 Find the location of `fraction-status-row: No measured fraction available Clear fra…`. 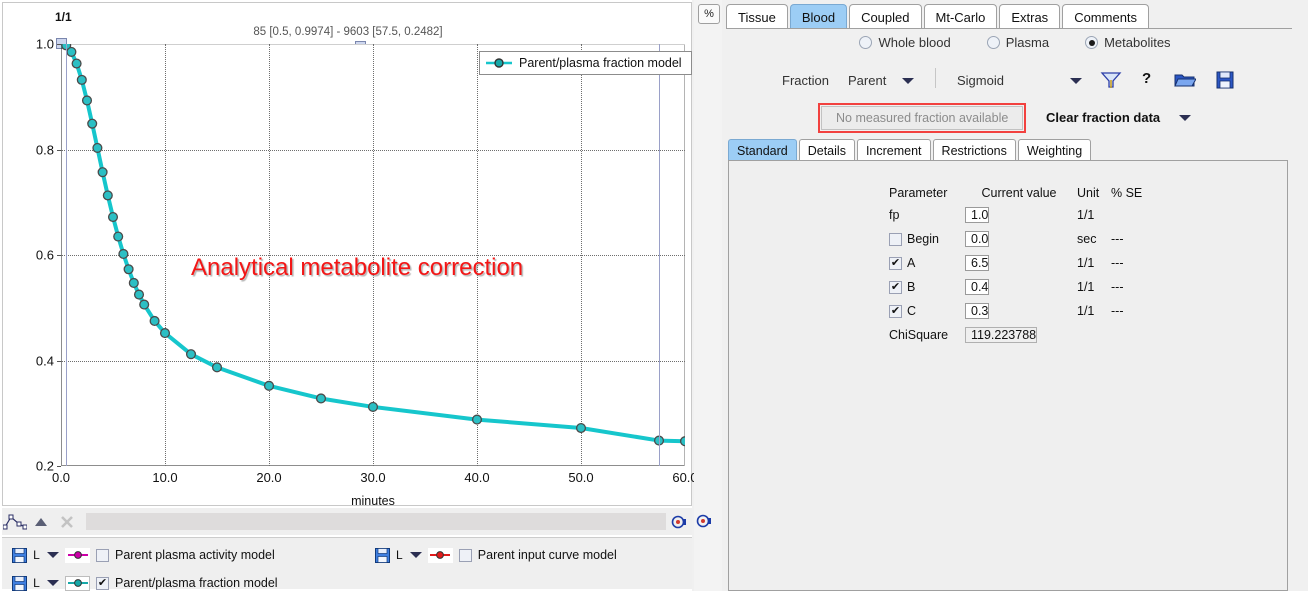

fraction-status-row: No measured fraction available Clear fra… is located at coordinates (1015, 118).